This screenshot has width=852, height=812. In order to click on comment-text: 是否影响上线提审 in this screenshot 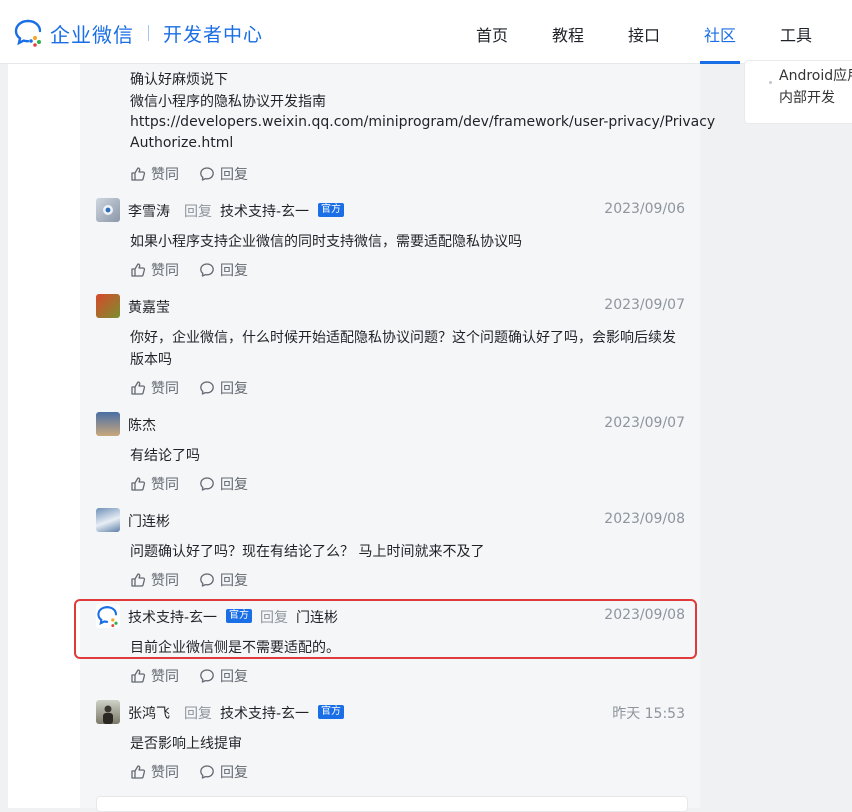, I will do `click(186, 744)`.